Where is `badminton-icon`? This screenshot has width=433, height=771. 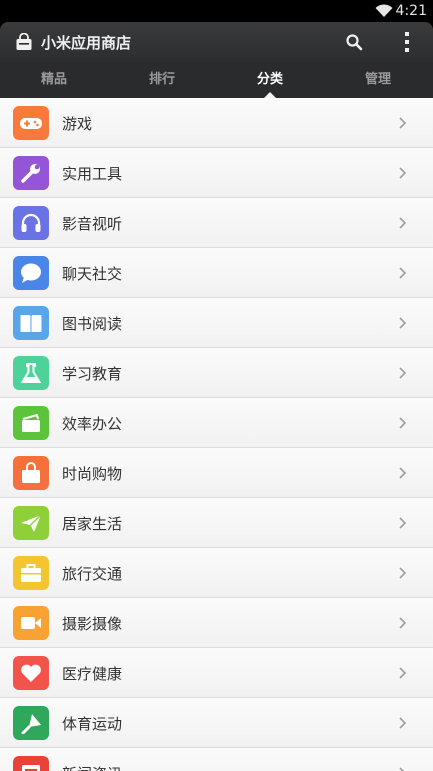 badminton-icon is located at coordinates (31, 723).